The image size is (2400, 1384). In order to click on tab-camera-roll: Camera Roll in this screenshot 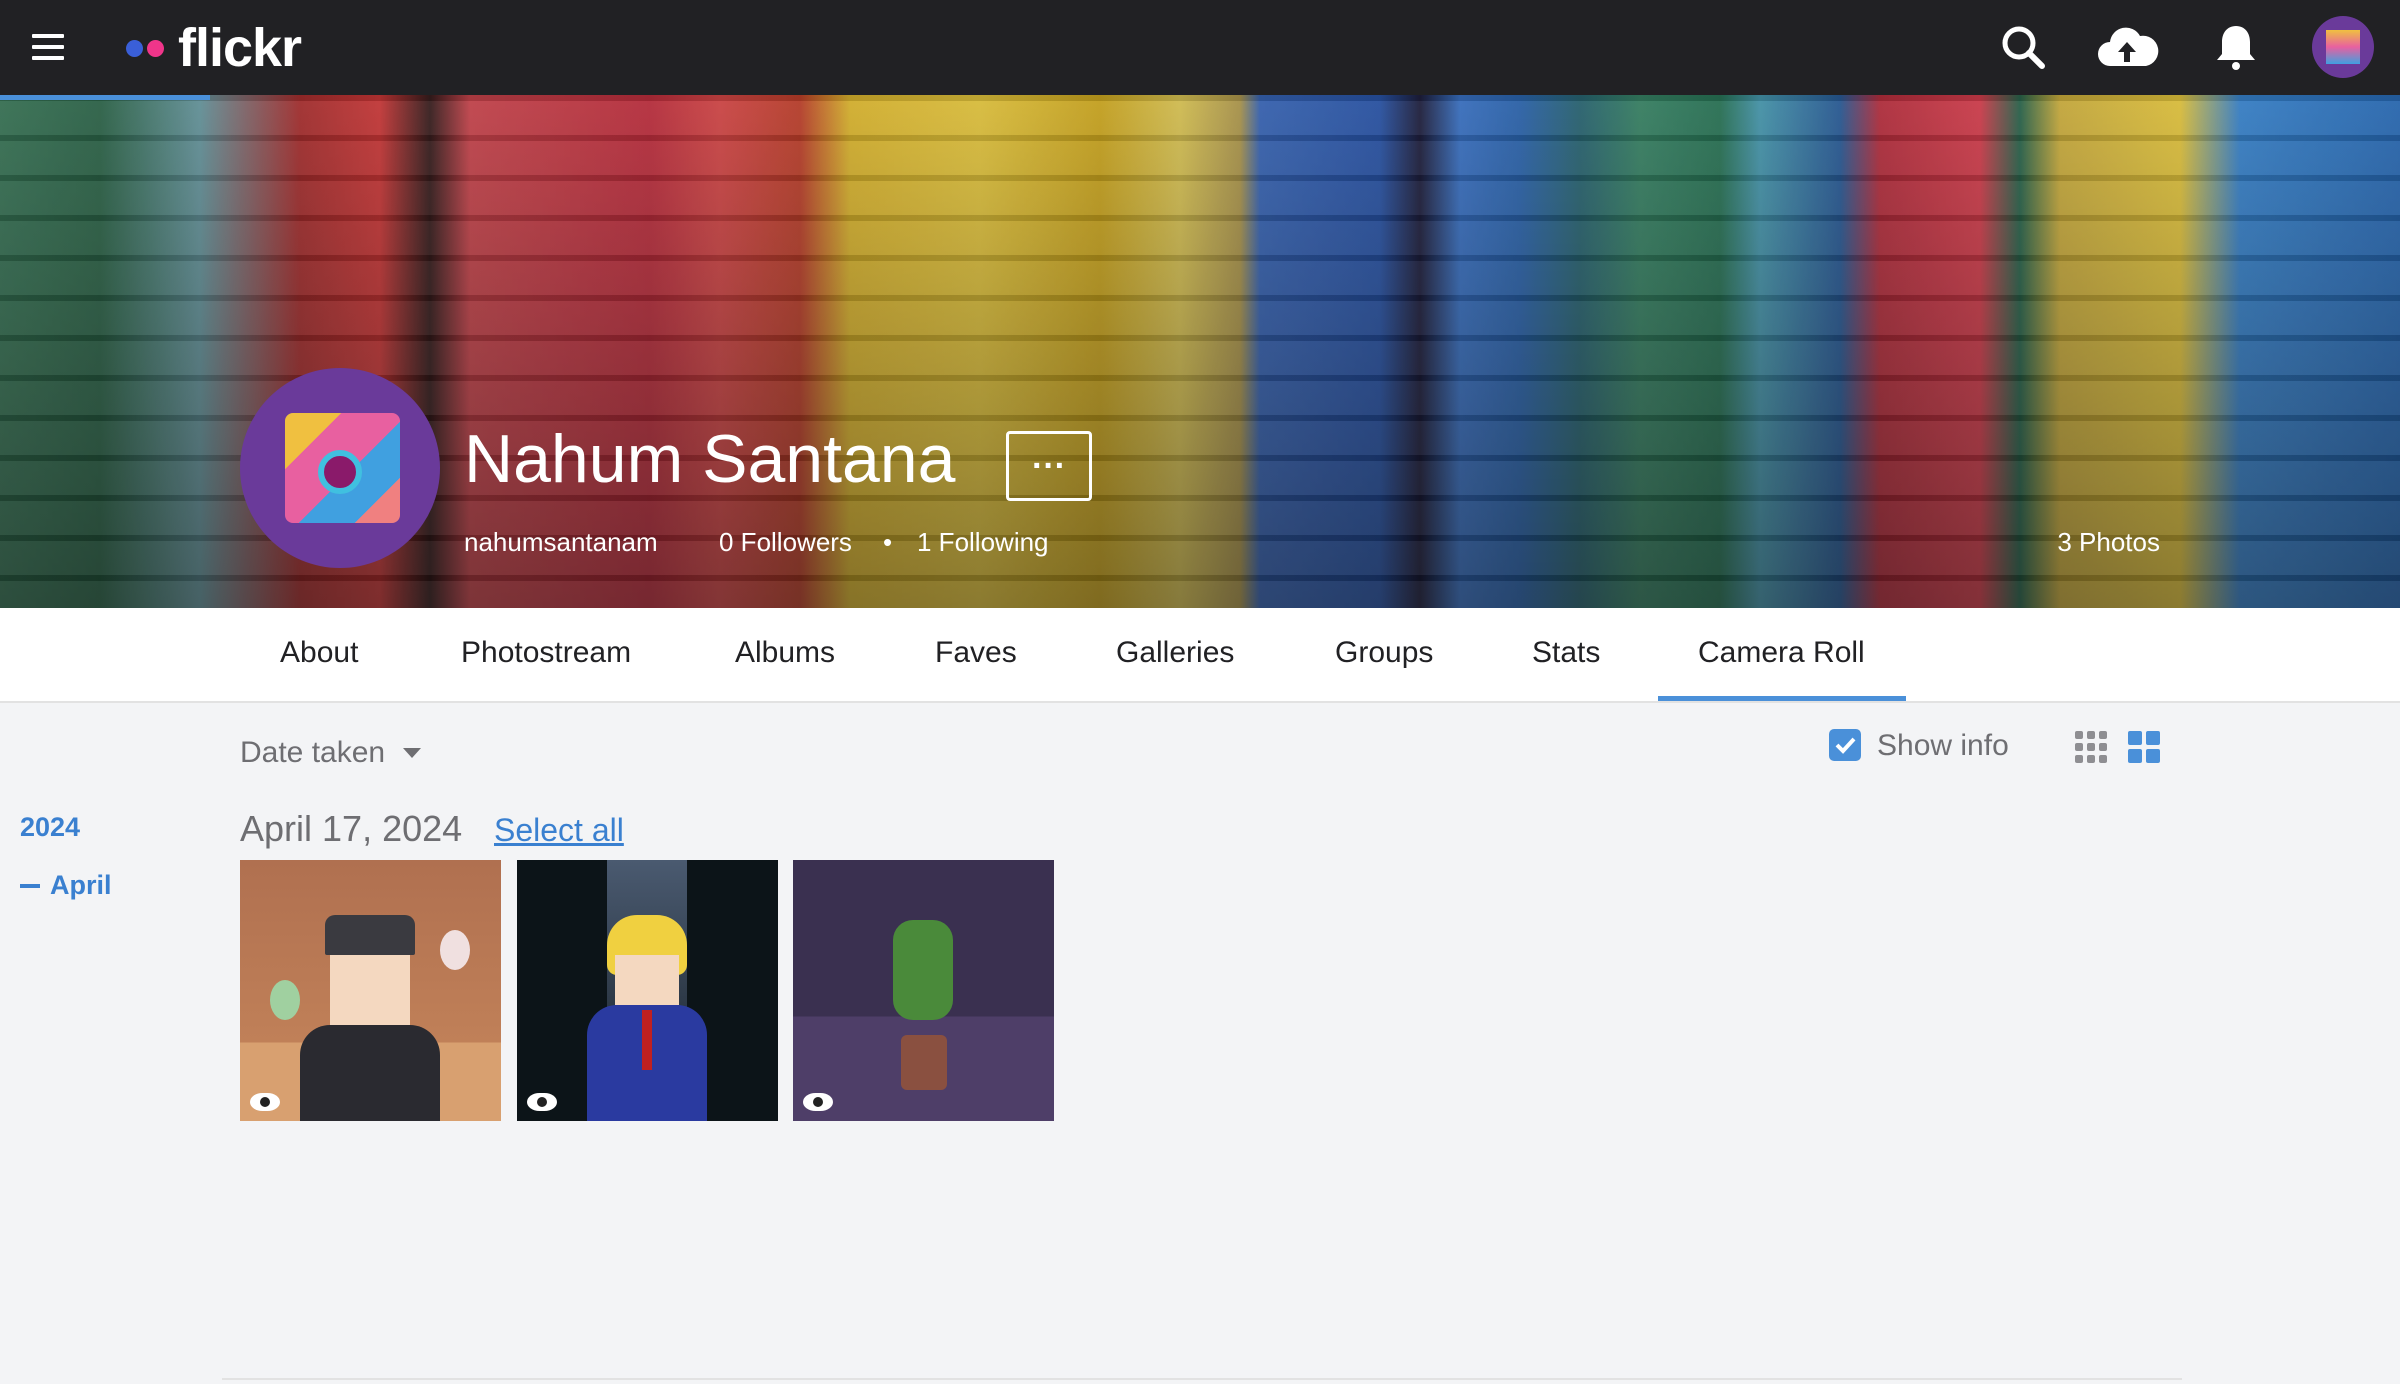, I will do `click(1781, 653)`.